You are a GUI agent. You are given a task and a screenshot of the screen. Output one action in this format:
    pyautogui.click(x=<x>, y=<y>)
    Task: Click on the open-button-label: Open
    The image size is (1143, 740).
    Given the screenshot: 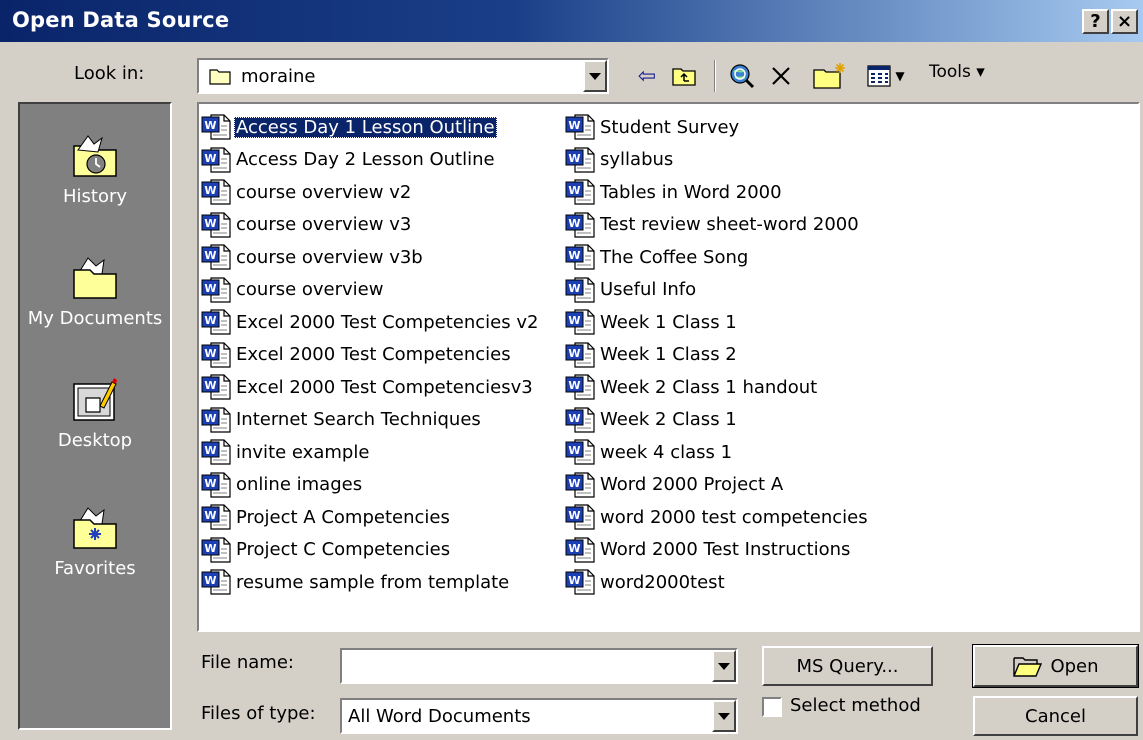 What is the action you would take?
    pyautogui.click(x=1074, y=666)
    